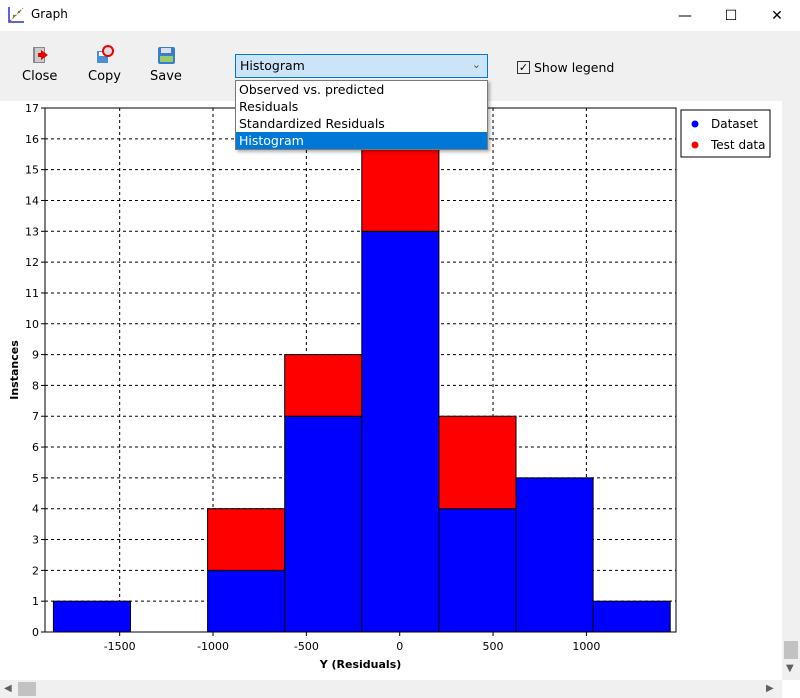 The height and width of the screenshot is (698, 800). What do you see at coordinates (35, 355) in the screenshot?
I see `y-tick-label: 9` at bounding box center [35, 355].